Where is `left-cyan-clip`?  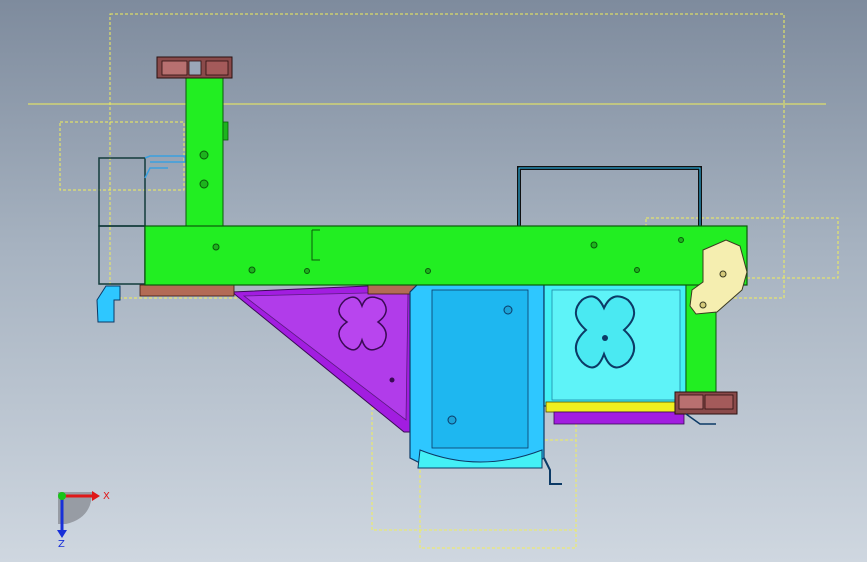 left-cyan-clip is located at coordinates (108, 304).